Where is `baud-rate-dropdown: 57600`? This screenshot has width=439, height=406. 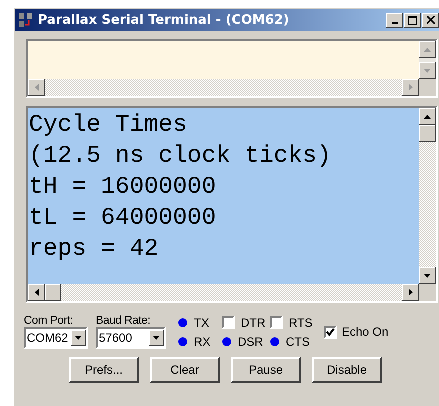 baud-rate-dropdown: 57600 is located at coordinates (131, 338).